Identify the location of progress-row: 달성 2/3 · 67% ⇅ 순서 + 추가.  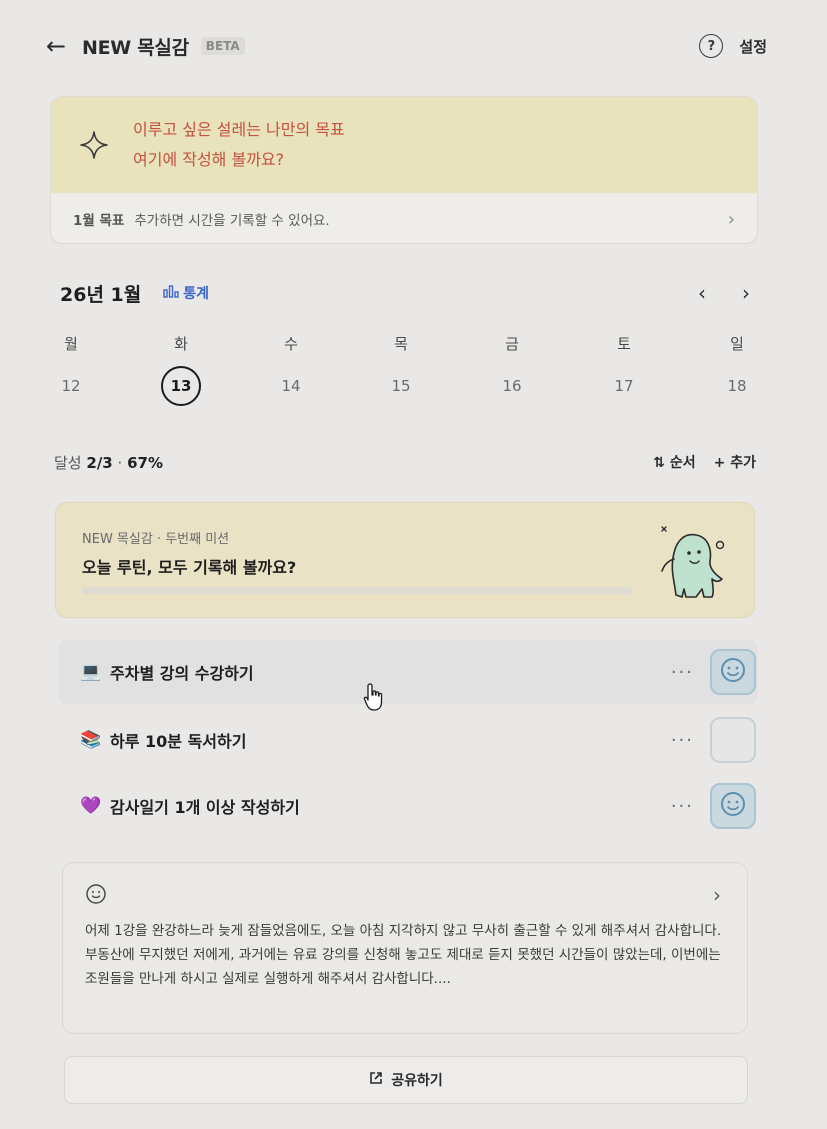
(405, 462).